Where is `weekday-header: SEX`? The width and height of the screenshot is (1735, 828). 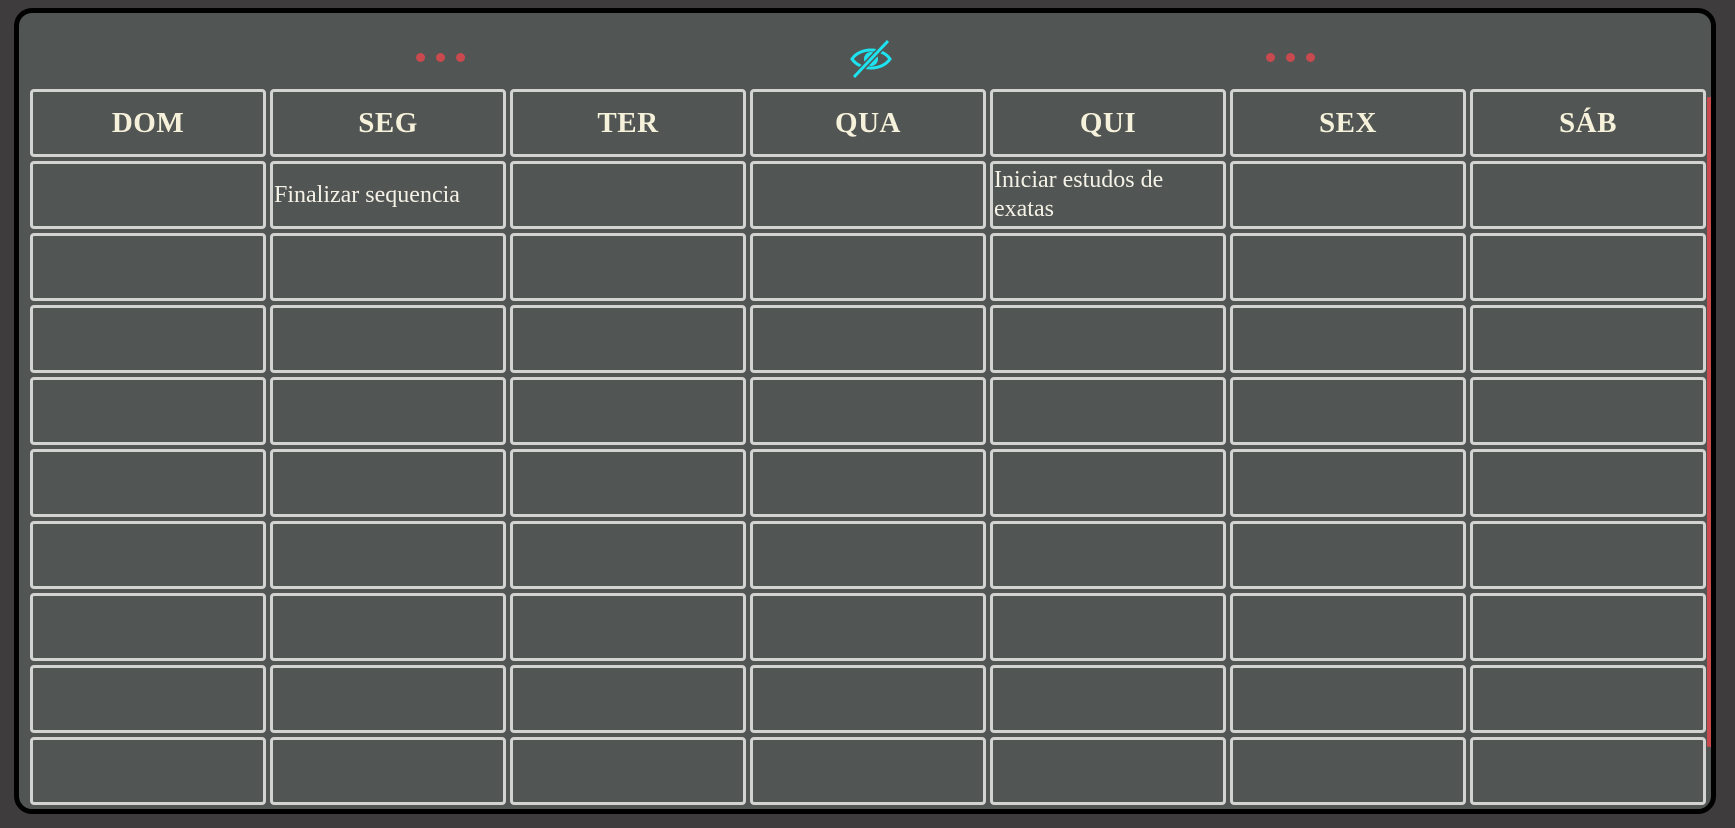
weekday-header: SEX is located at coordinates (1348, 123).